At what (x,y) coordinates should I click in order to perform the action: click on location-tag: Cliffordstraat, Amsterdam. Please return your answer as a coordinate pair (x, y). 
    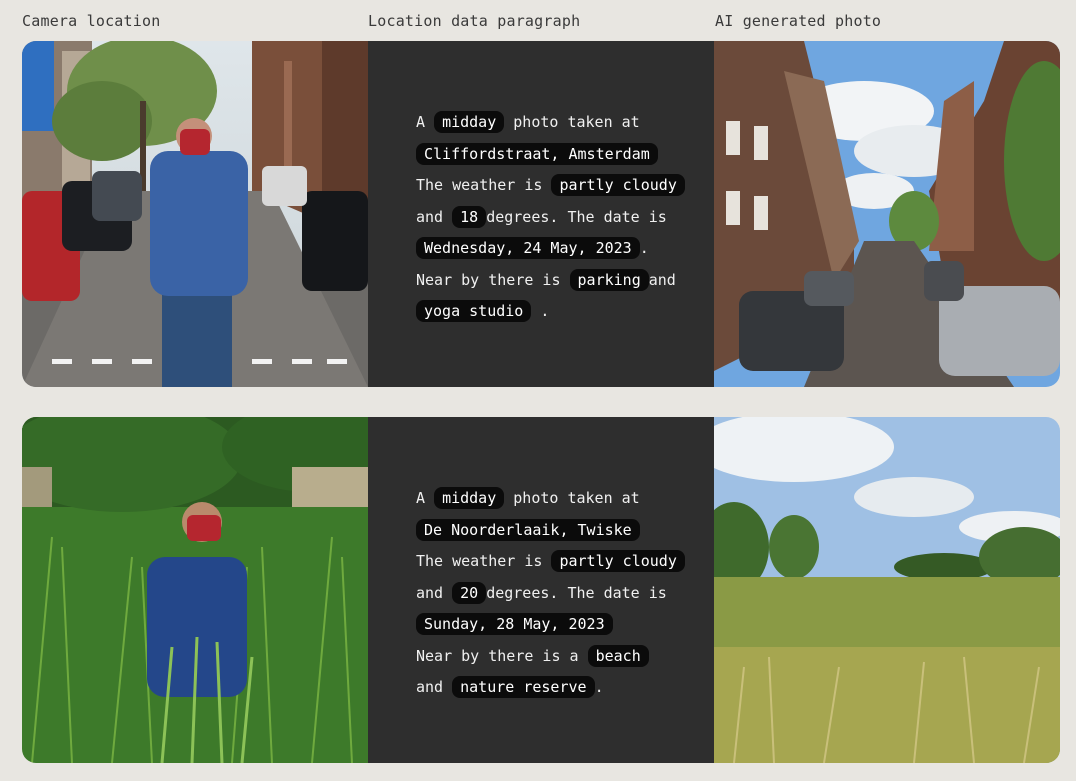
    Looking at the image, I should click on (537, 153).